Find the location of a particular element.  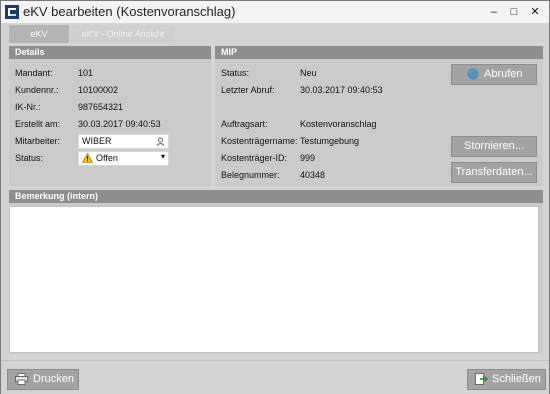

kostentraeger-id-value: 999 is located at coordinates (308, 158).